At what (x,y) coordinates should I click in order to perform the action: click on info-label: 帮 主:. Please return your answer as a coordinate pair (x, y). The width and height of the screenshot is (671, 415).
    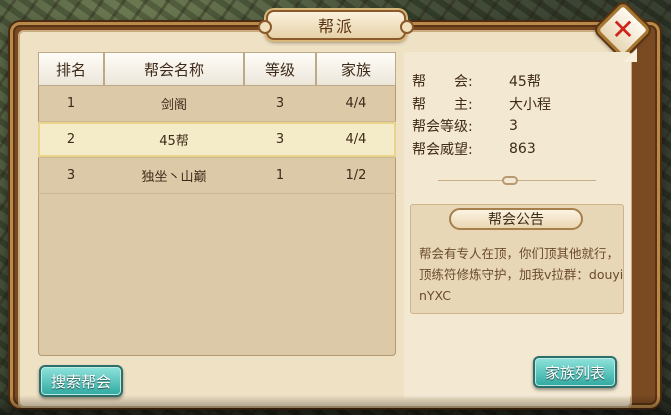
    Looking at the image, I should click on (442, 104).